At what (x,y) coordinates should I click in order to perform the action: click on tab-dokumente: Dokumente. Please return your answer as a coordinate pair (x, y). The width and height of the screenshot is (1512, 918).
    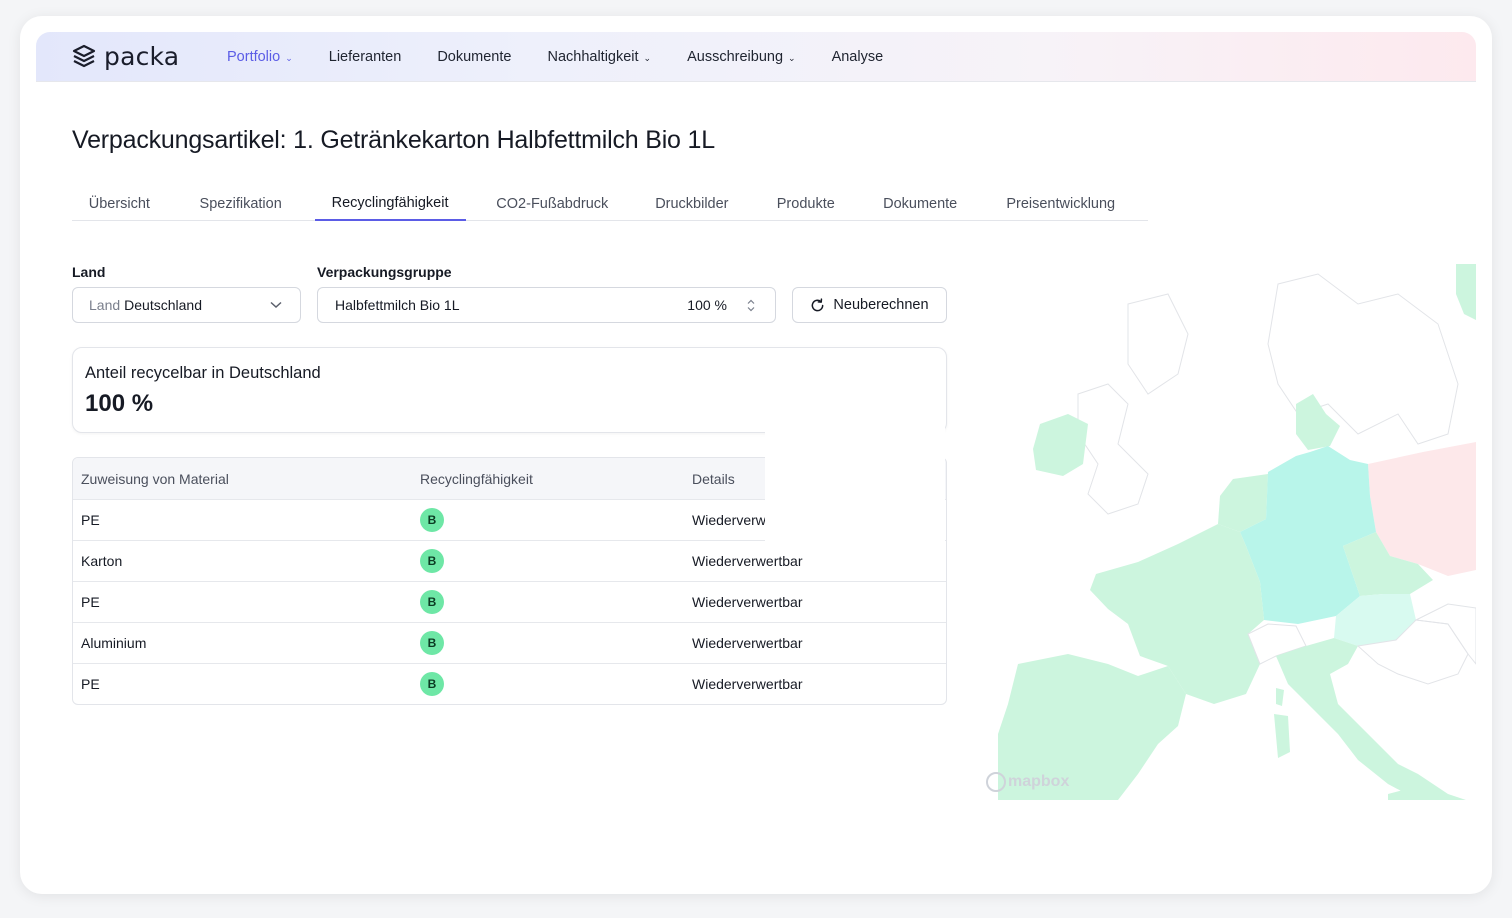
    Looking at the image, I should click on (920, 203).